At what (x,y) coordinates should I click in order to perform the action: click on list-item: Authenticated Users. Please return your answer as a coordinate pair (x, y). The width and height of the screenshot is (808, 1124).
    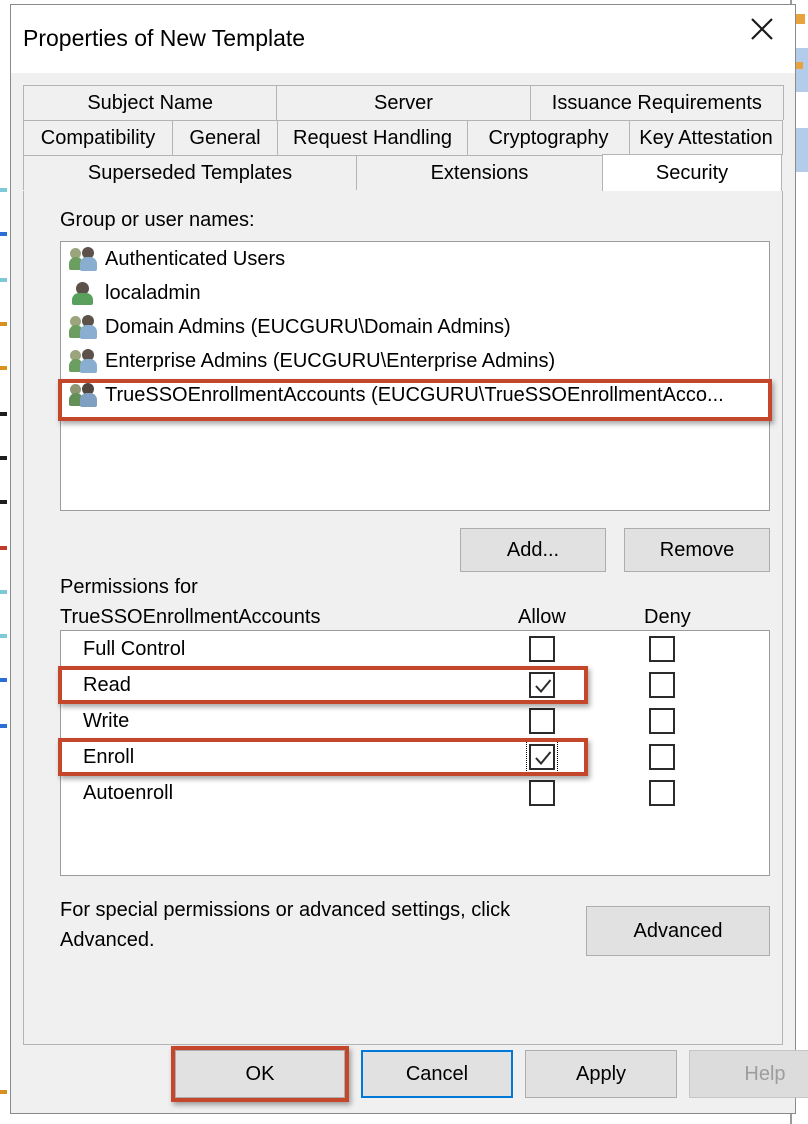
    Looking at the image, I should click on (415, 259).